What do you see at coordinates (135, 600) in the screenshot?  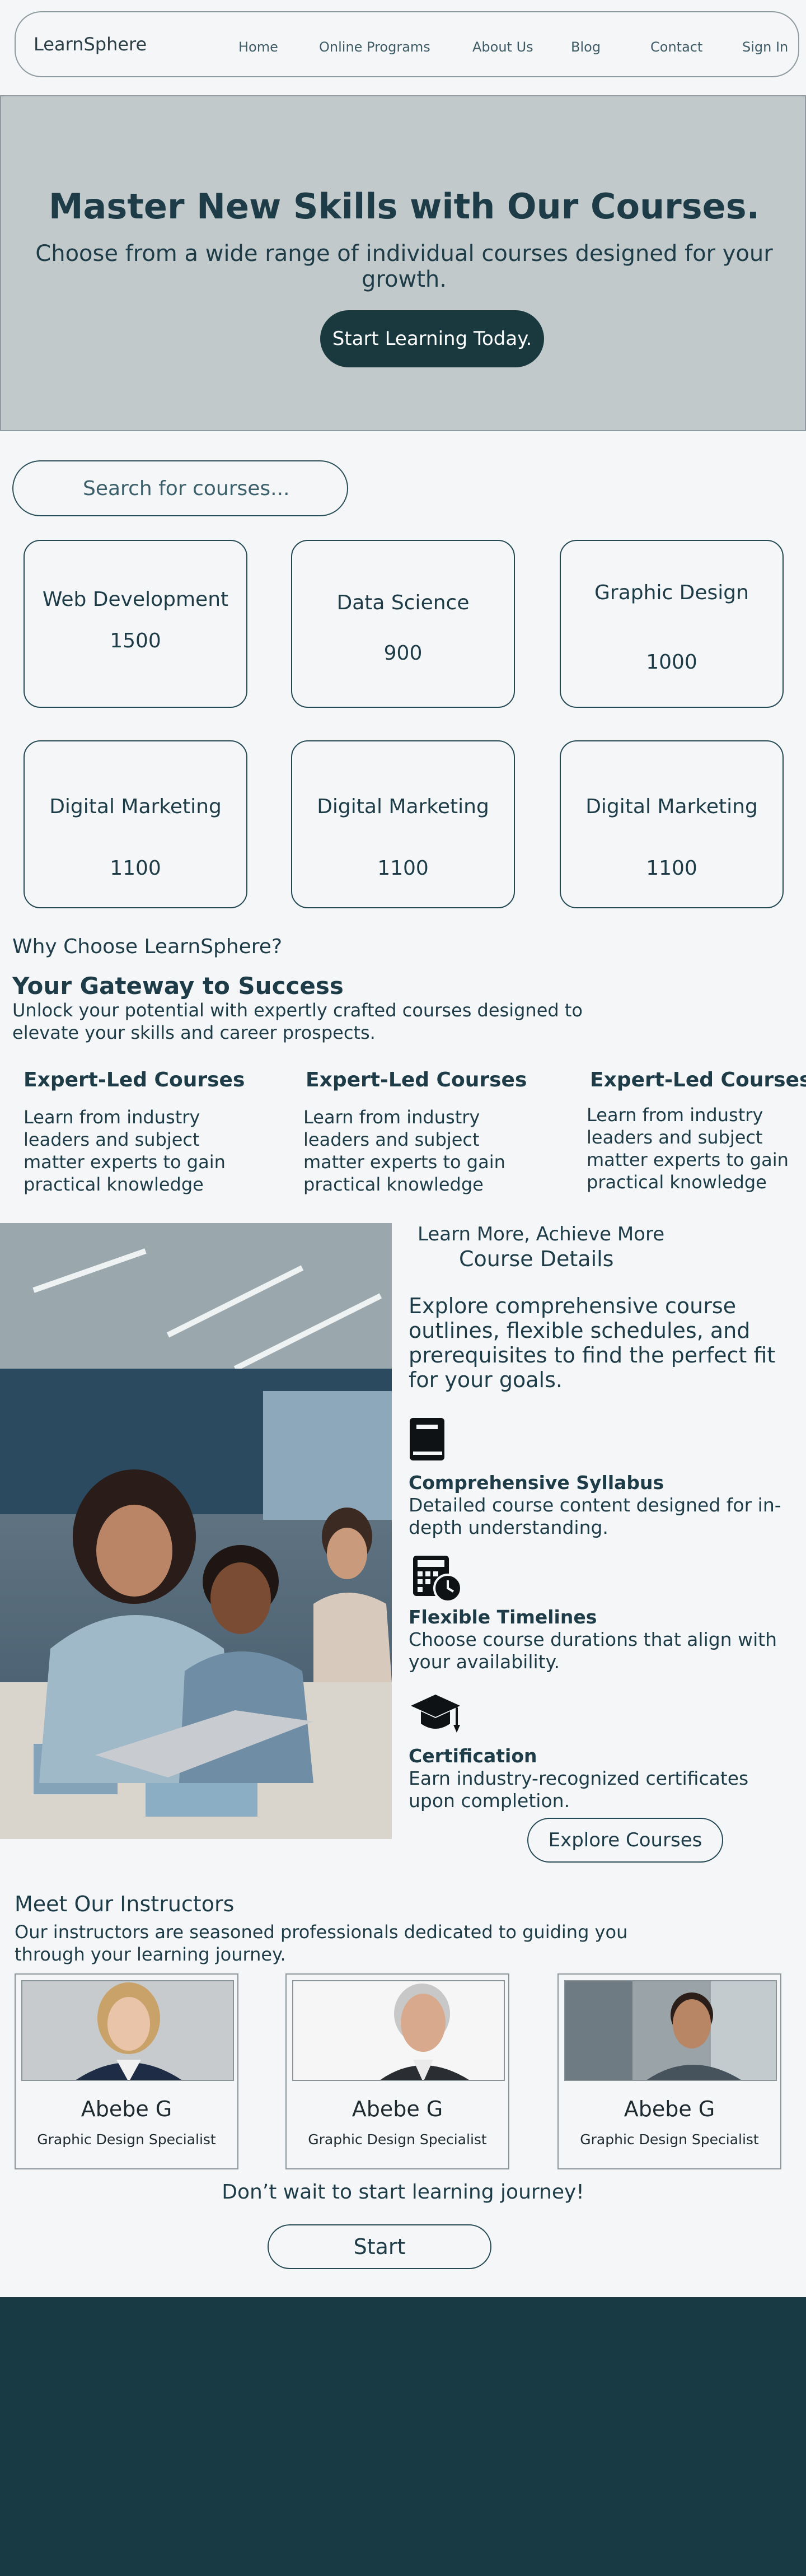 I see `course-name: Web Development` at bounding box center [135, 600].